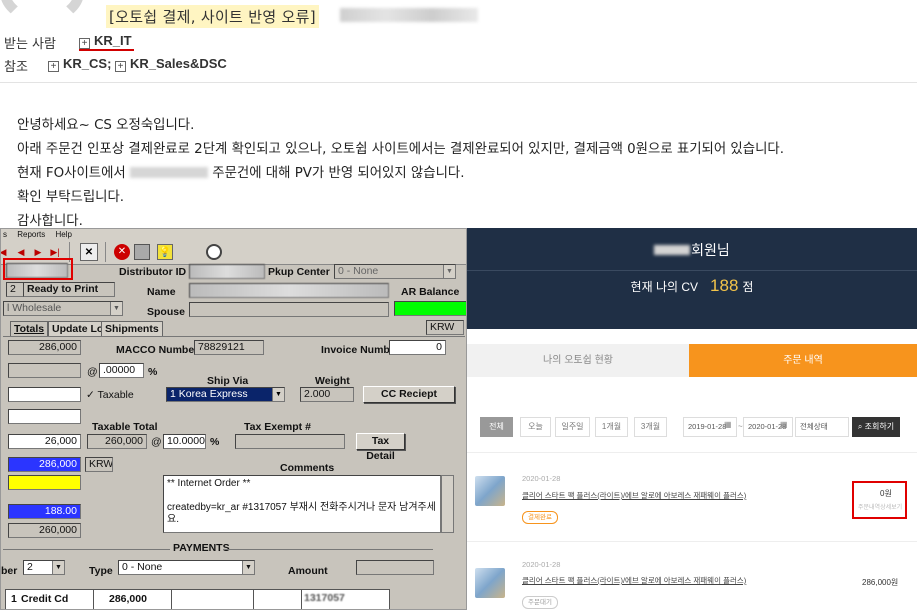 Image resolution: width=917 pixels, height=610 pixels. What do you see at coordinates (31, 234) in the screenshot?
I see `menu-item-reports: Reports` at bounding box center [31, 234].